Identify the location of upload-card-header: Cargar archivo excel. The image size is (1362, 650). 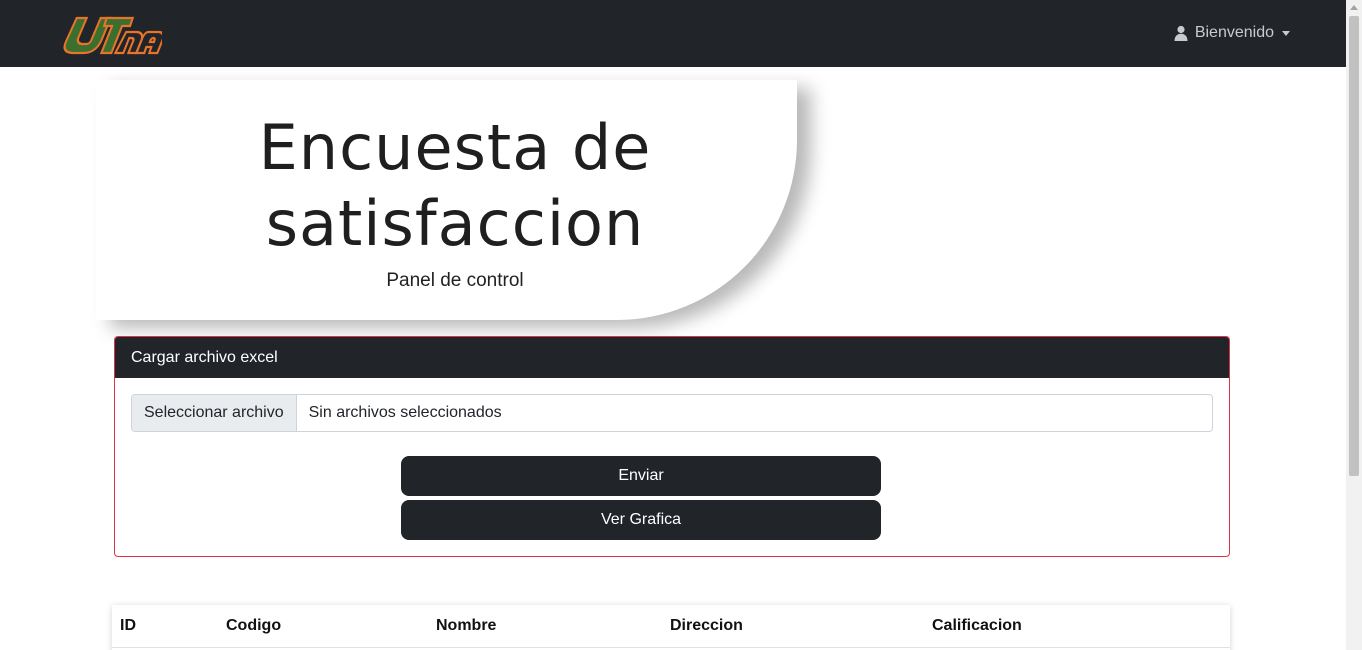
(672, 357).